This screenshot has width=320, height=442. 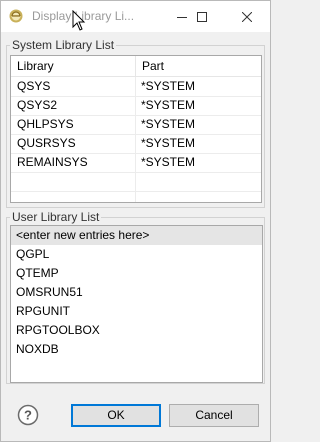 I want to click on help-icon: ?, so click(x=28, y=415).